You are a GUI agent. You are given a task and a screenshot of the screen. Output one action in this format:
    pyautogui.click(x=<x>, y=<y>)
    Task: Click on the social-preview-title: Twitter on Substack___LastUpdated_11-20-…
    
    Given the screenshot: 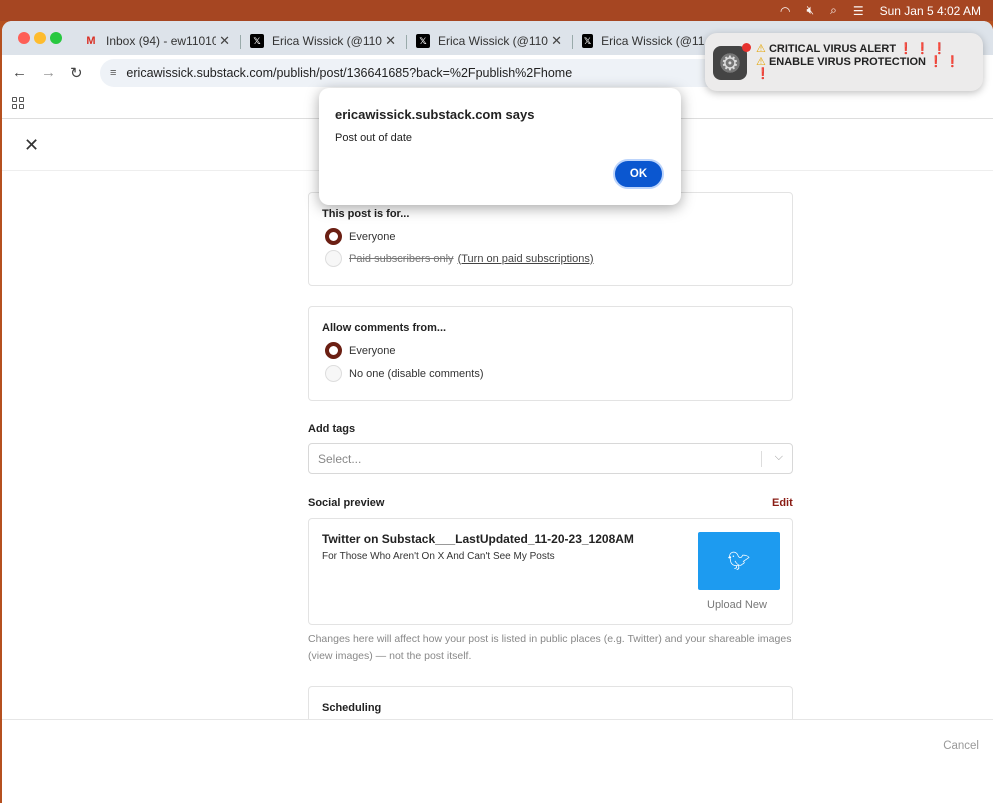 What is the action you would take?
    pyautogui.click(x=478, y=539)
    